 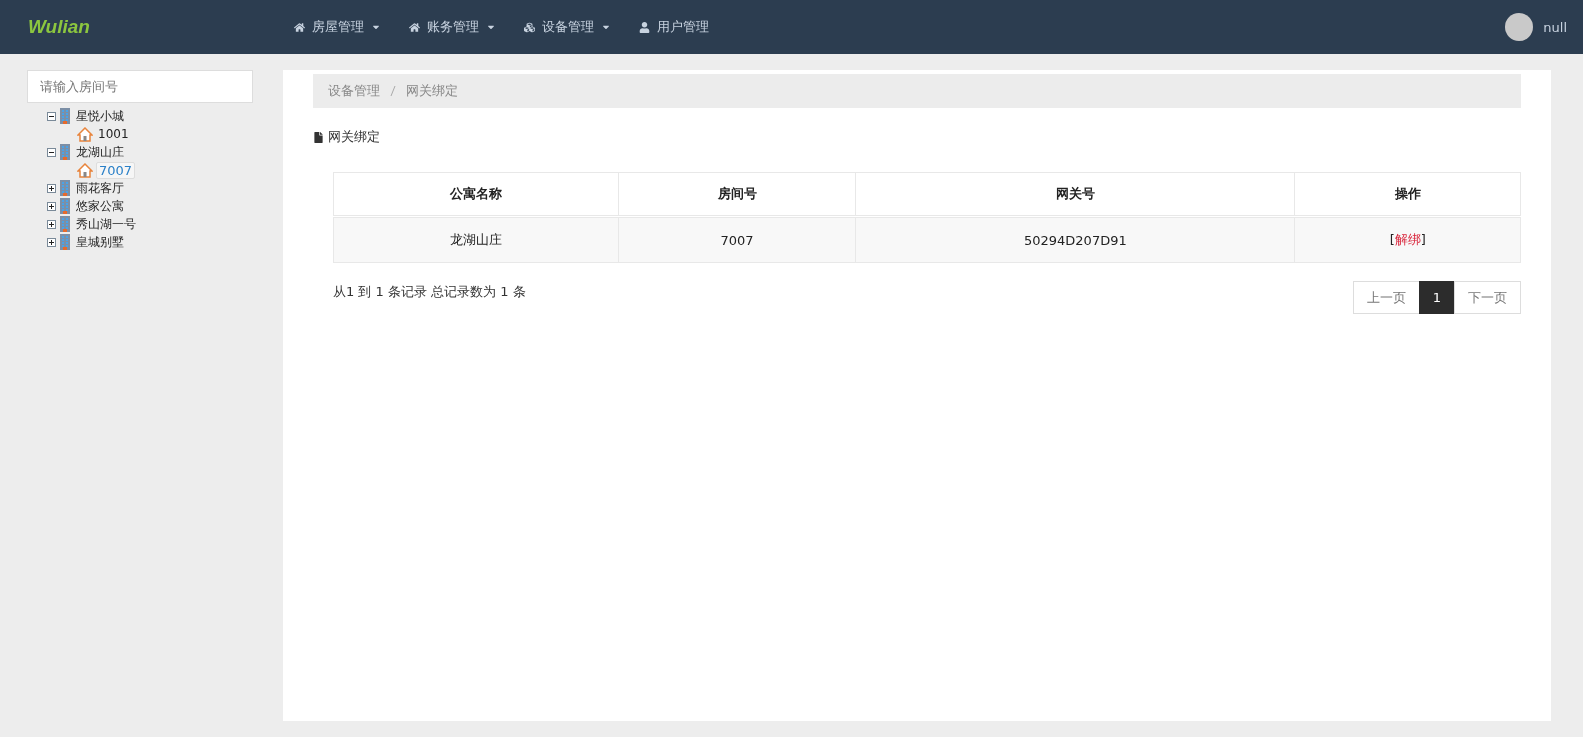 What do you see at coordinates (393, 91) in the screenshot?
I see `breadcrumb-separator` at bounding box center [393, 91].